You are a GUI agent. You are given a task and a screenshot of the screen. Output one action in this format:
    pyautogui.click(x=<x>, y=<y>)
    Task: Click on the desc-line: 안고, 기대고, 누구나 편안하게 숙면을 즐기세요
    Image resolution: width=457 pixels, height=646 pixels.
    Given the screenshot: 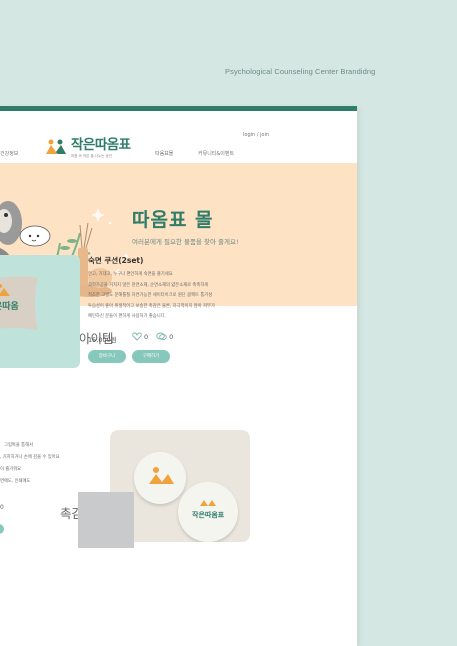 What is the action you would take?
    pyautogui.click(x=130, y=274)
    